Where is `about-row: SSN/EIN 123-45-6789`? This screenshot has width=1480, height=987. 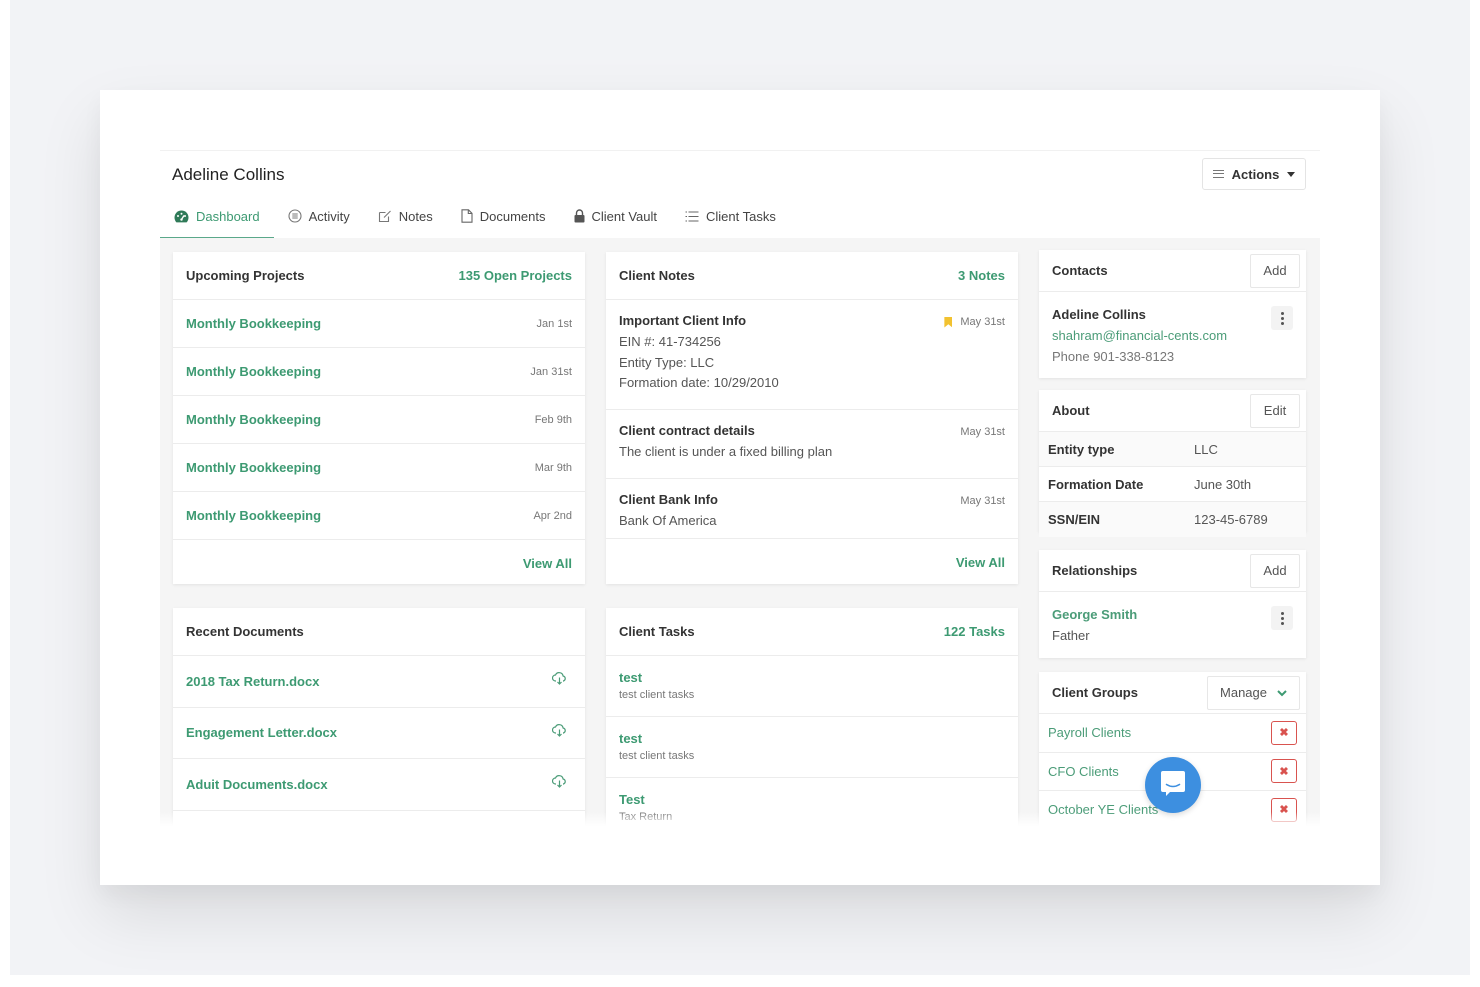
about-row: SSN/EIN 123-45-6789 is located at coordinates (1172, 519).